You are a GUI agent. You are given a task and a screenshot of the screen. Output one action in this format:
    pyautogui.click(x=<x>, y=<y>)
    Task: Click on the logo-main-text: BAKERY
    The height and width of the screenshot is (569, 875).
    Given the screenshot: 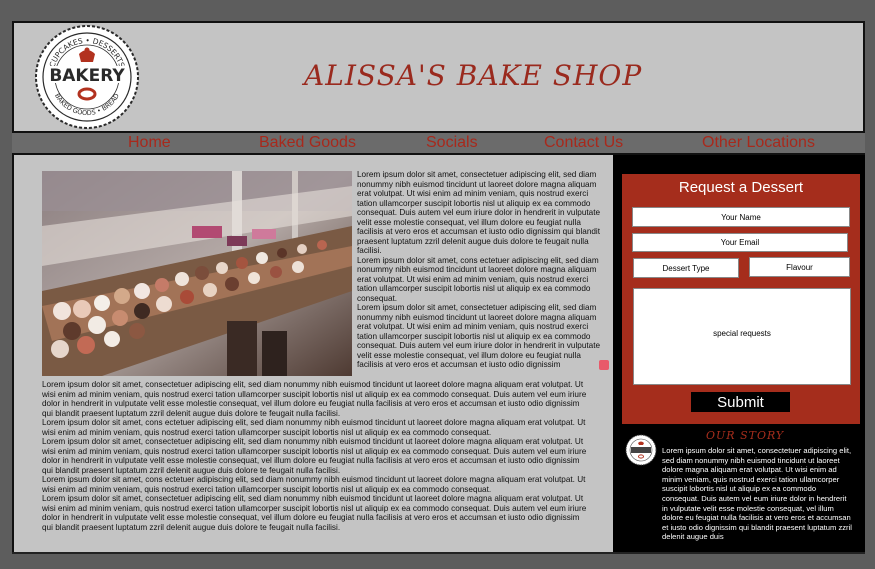 What is the action you would take?
    pyautogui.click(x=87, y=76)
    